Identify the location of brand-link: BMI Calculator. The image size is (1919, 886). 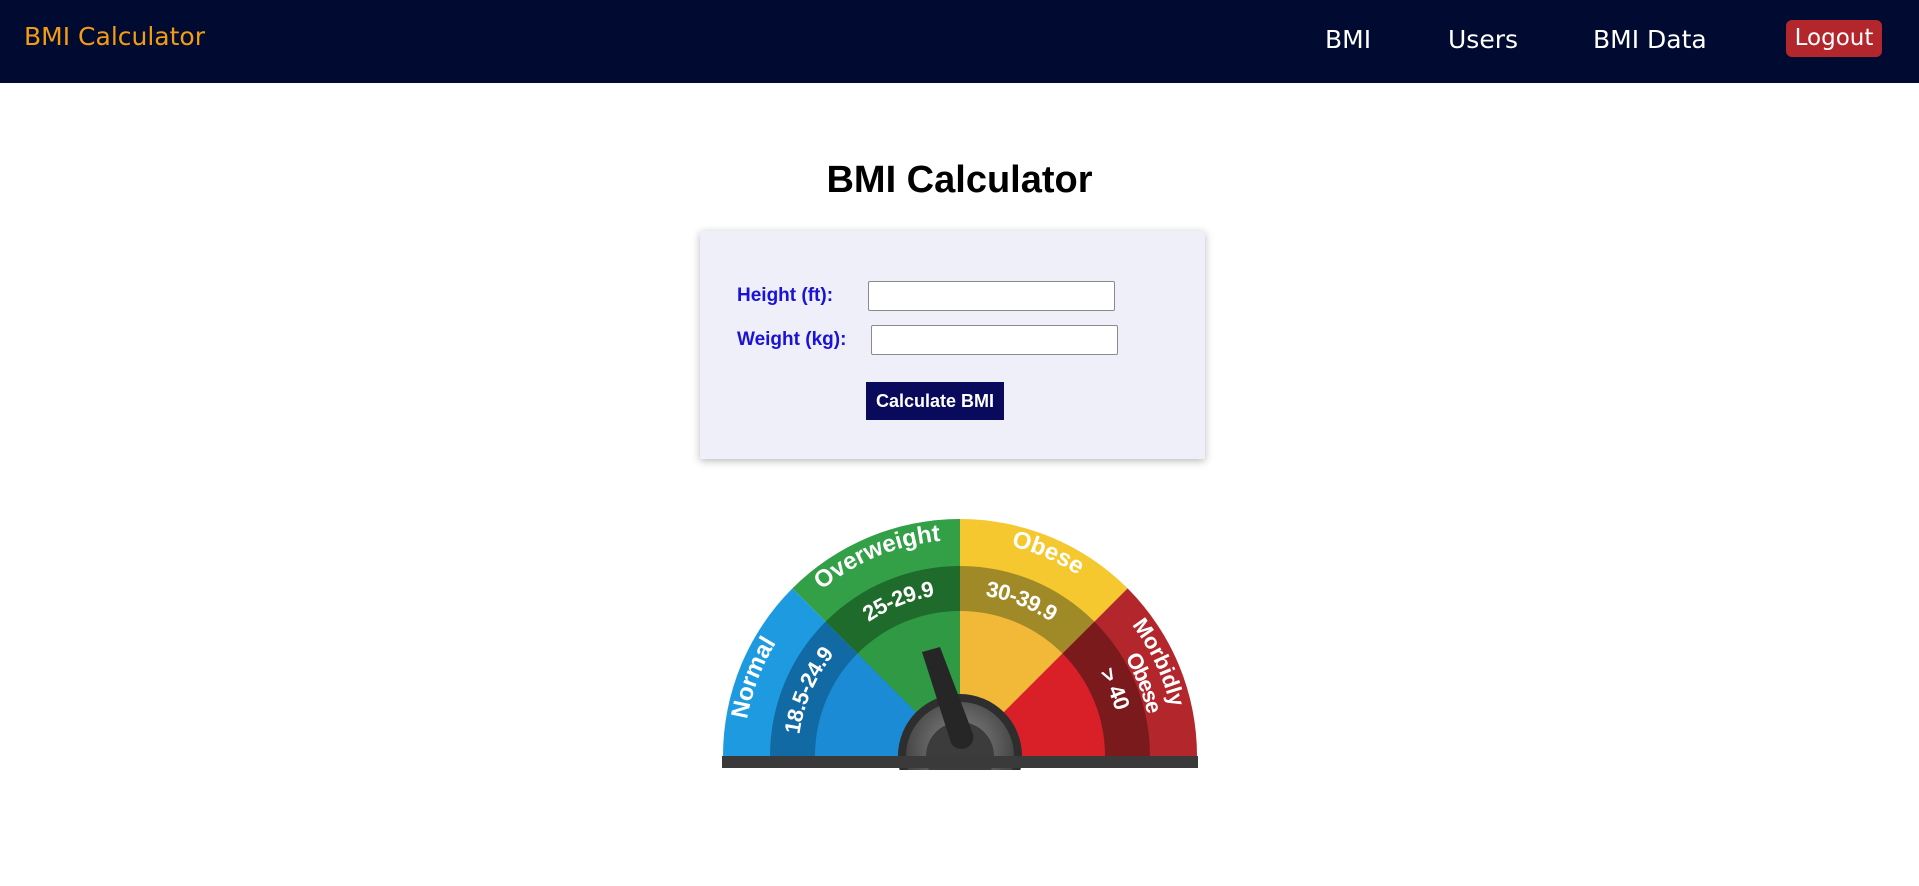
(114, 37).